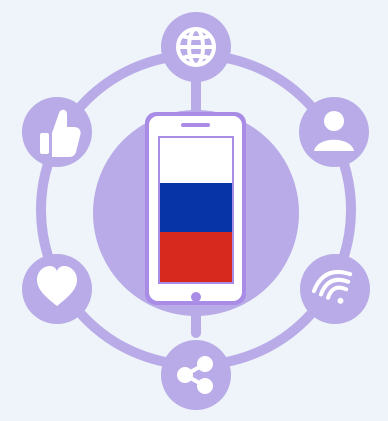  I want to click on share-node, so click(196, 375).